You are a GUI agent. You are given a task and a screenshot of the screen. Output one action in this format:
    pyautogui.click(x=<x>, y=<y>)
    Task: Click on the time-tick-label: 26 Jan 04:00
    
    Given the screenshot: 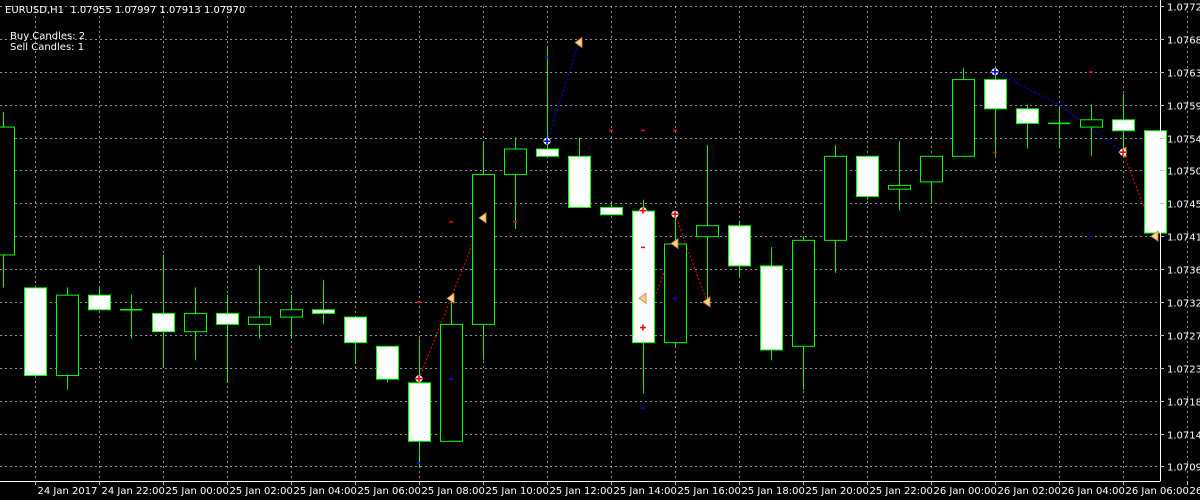 What is the action you would take?
    pyautogui.click(x=1093, y=491)
    